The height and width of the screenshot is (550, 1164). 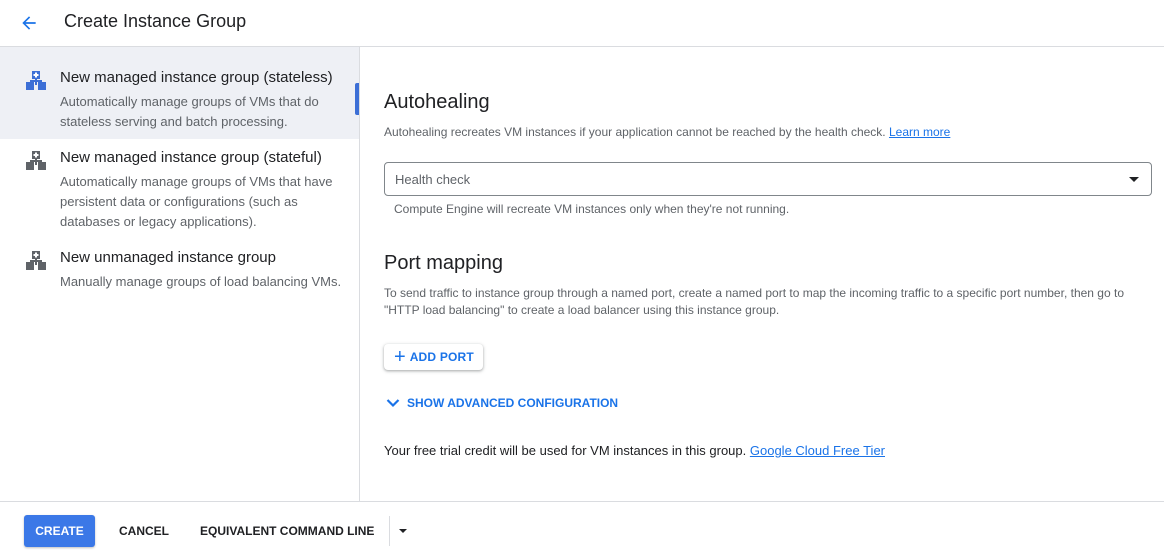 I want to click on add-port-button: + ADD PORT, so click(x=433, y=357).